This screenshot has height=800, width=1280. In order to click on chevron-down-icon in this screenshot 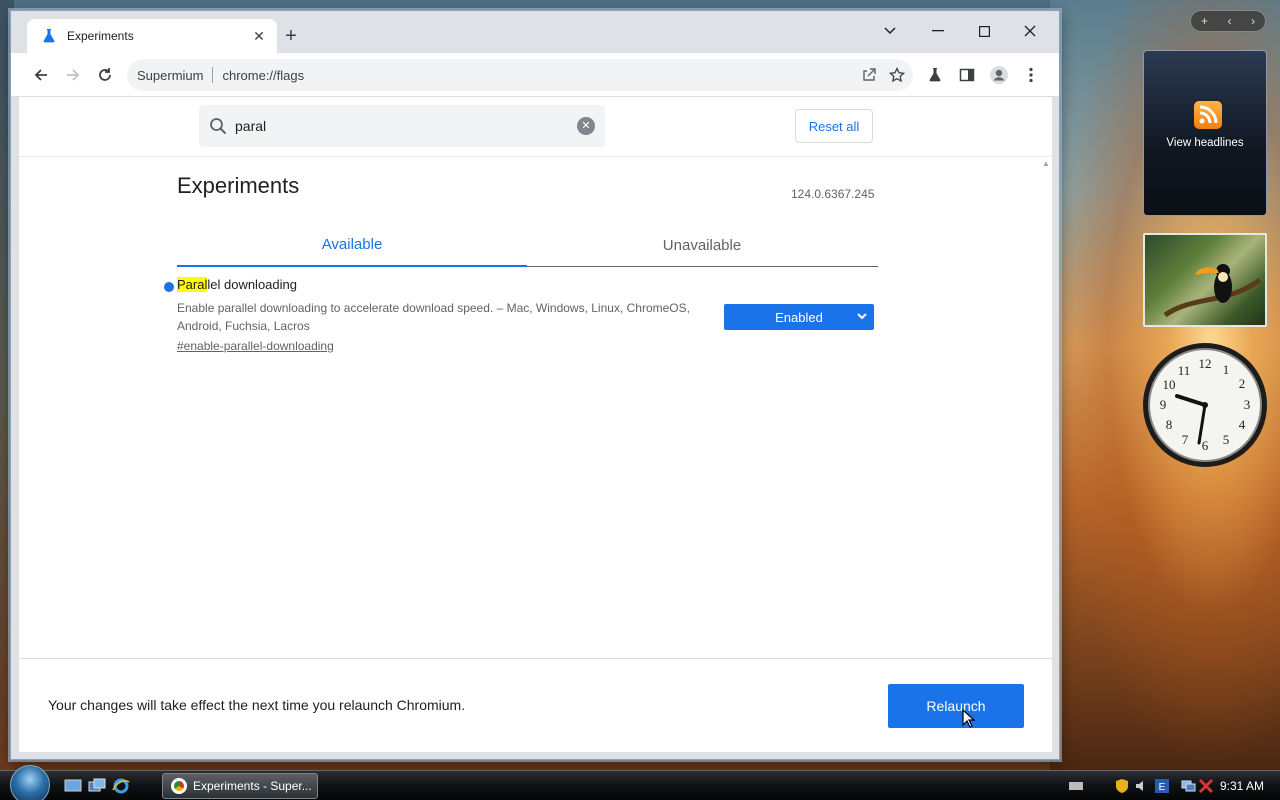, I will do `click(862, 316)`.